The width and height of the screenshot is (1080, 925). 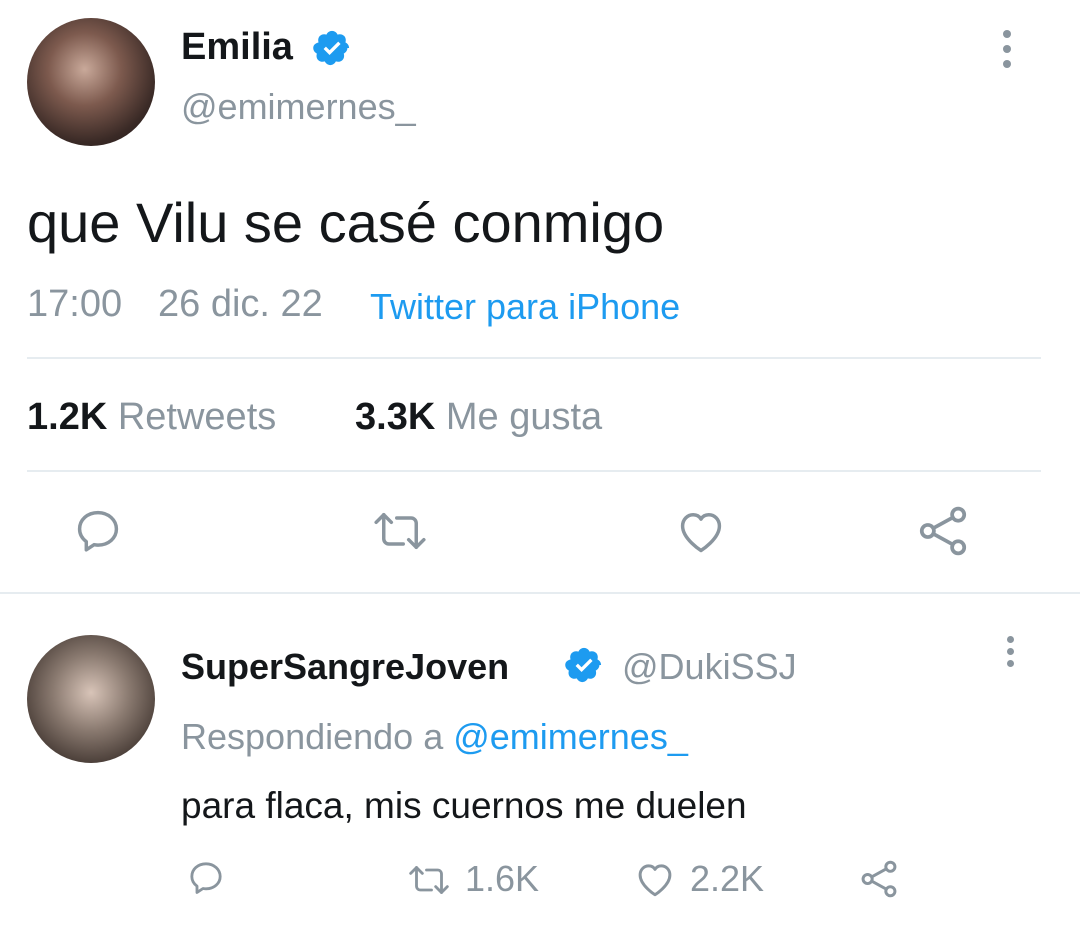 What do you see at coordinates (1010, 654) in the screenshot?
I see `reply-more-options-icon` at bounding box center [1010, 654].